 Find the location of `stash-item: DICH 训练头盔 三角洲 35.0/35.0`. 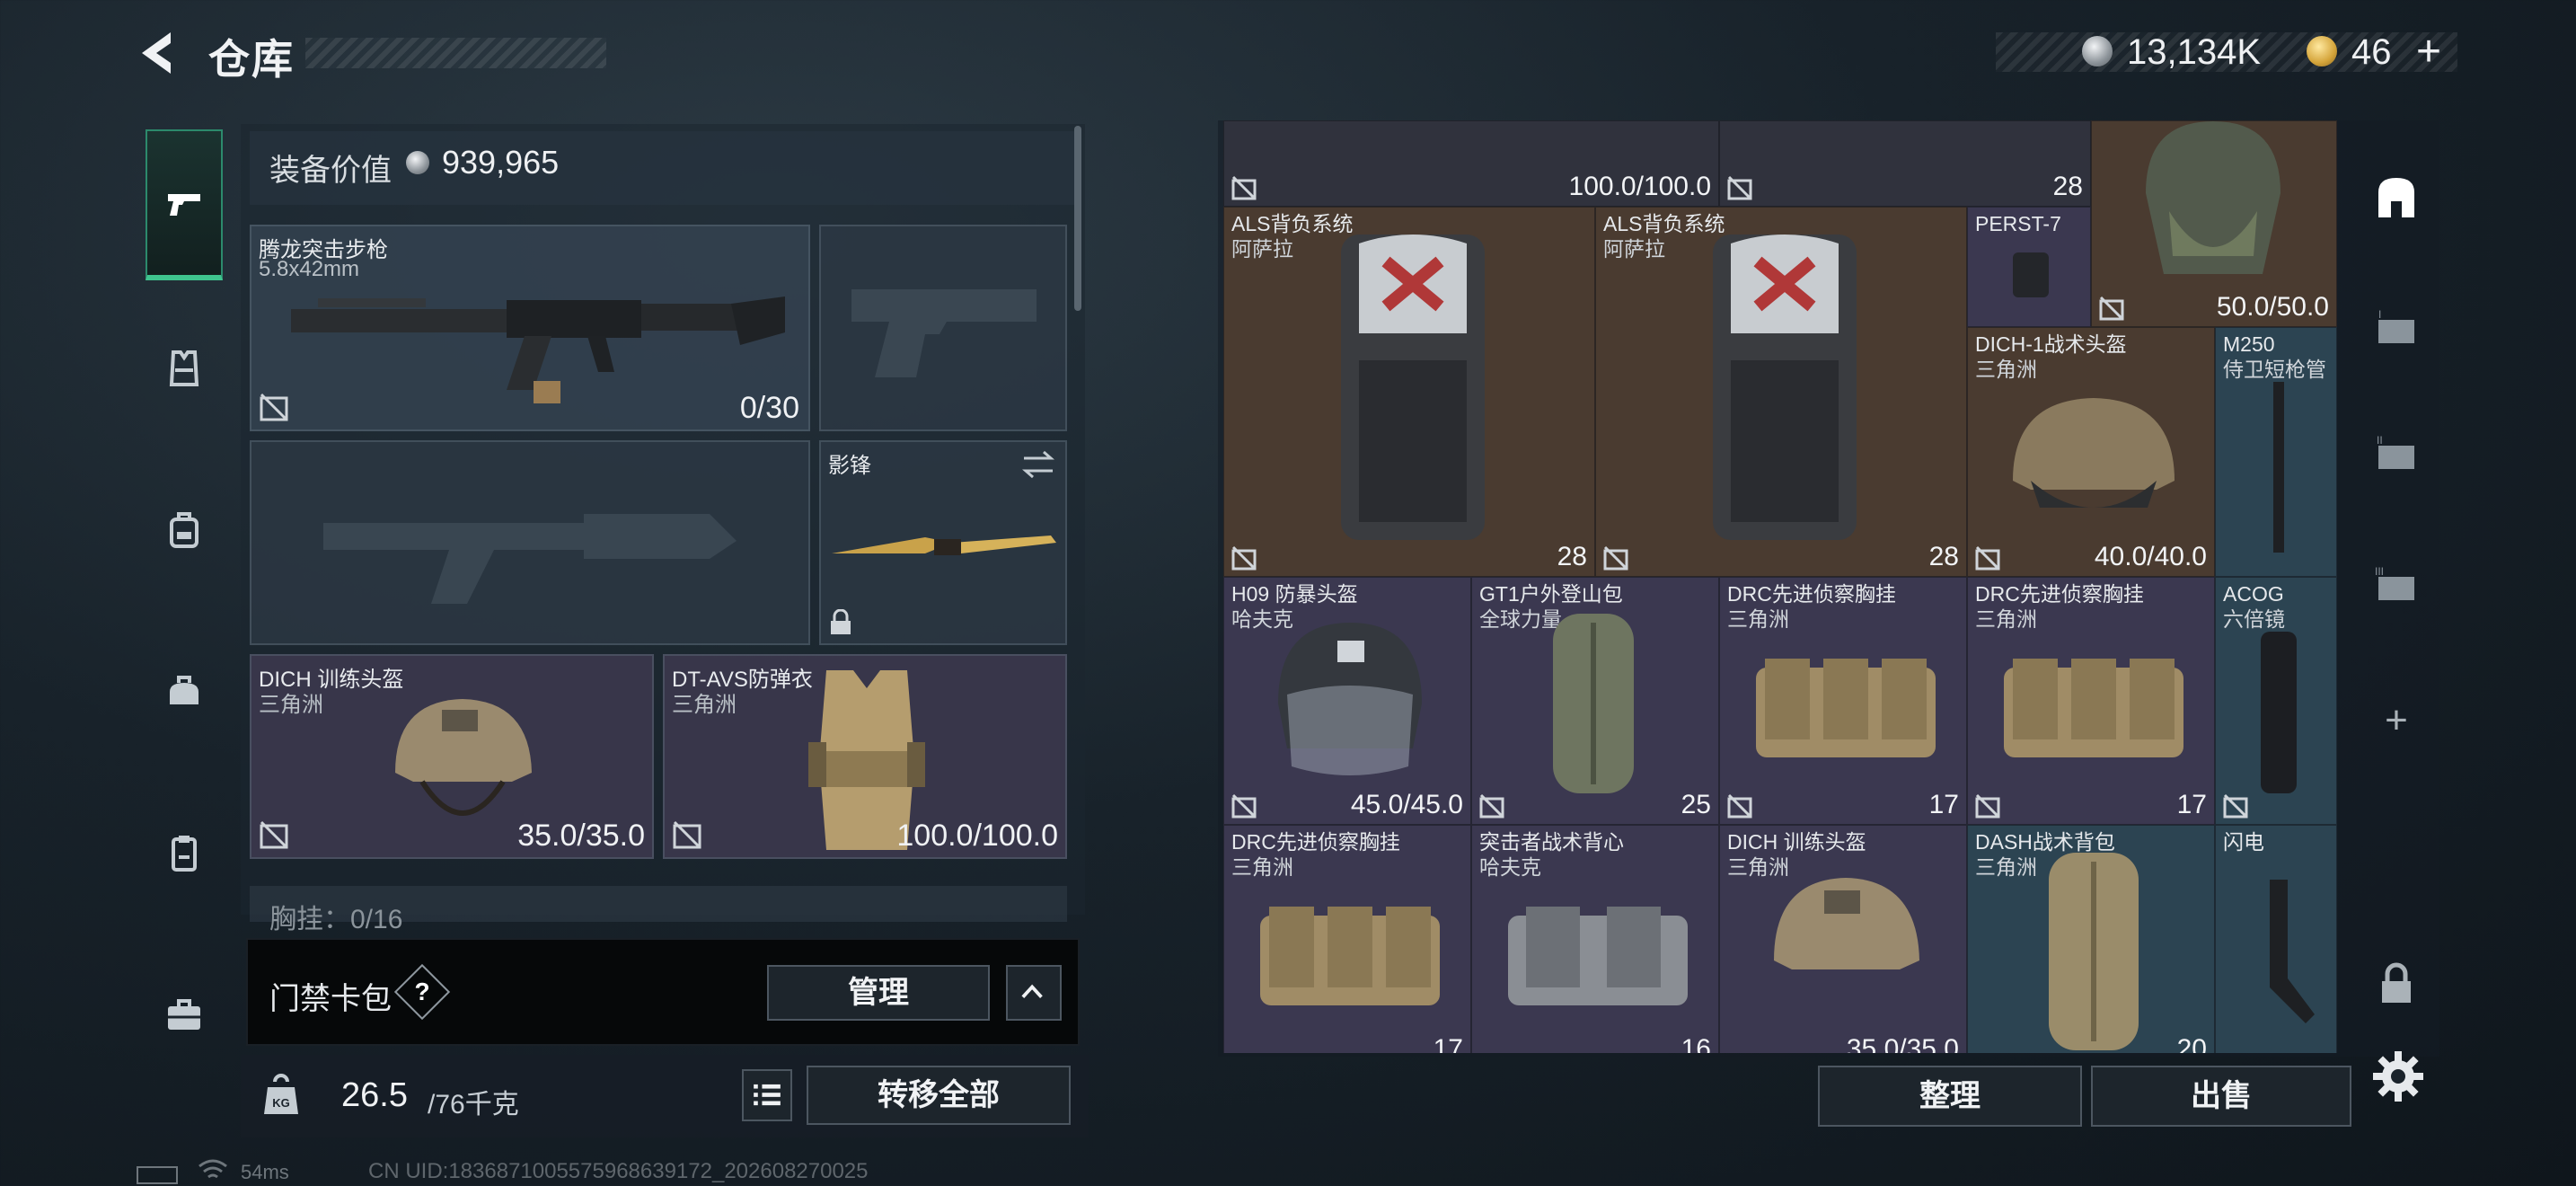

stash-item: DICH 训练头盔 三角洲 35.0/35.0 is located at coordinates (1843, 939).